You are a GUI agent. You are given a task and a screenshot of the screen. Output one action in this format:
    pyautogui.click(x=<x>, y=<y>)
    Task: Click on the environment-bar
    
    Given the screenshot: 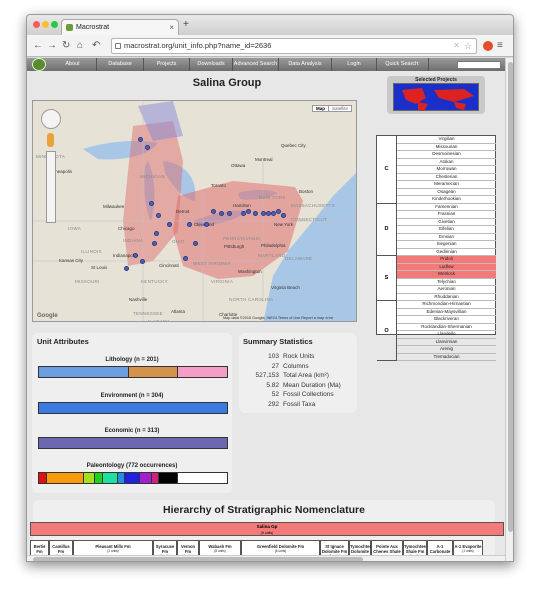 What is the action you would take?
    pyautogui.click(x=133, y=408)
    